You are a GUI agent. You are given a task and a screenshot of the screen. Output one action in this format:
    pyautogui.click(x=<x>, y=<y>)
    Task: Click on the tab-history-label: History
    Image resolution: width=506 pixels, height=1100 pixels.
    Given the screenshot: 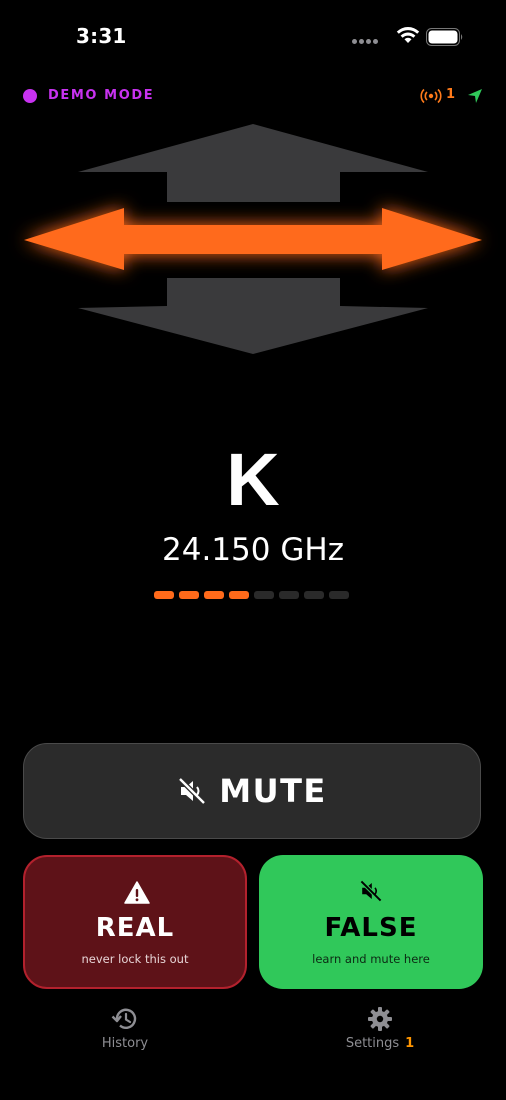 What is the action you would take?
    pyautogui.click(x=125, y=1043)
    